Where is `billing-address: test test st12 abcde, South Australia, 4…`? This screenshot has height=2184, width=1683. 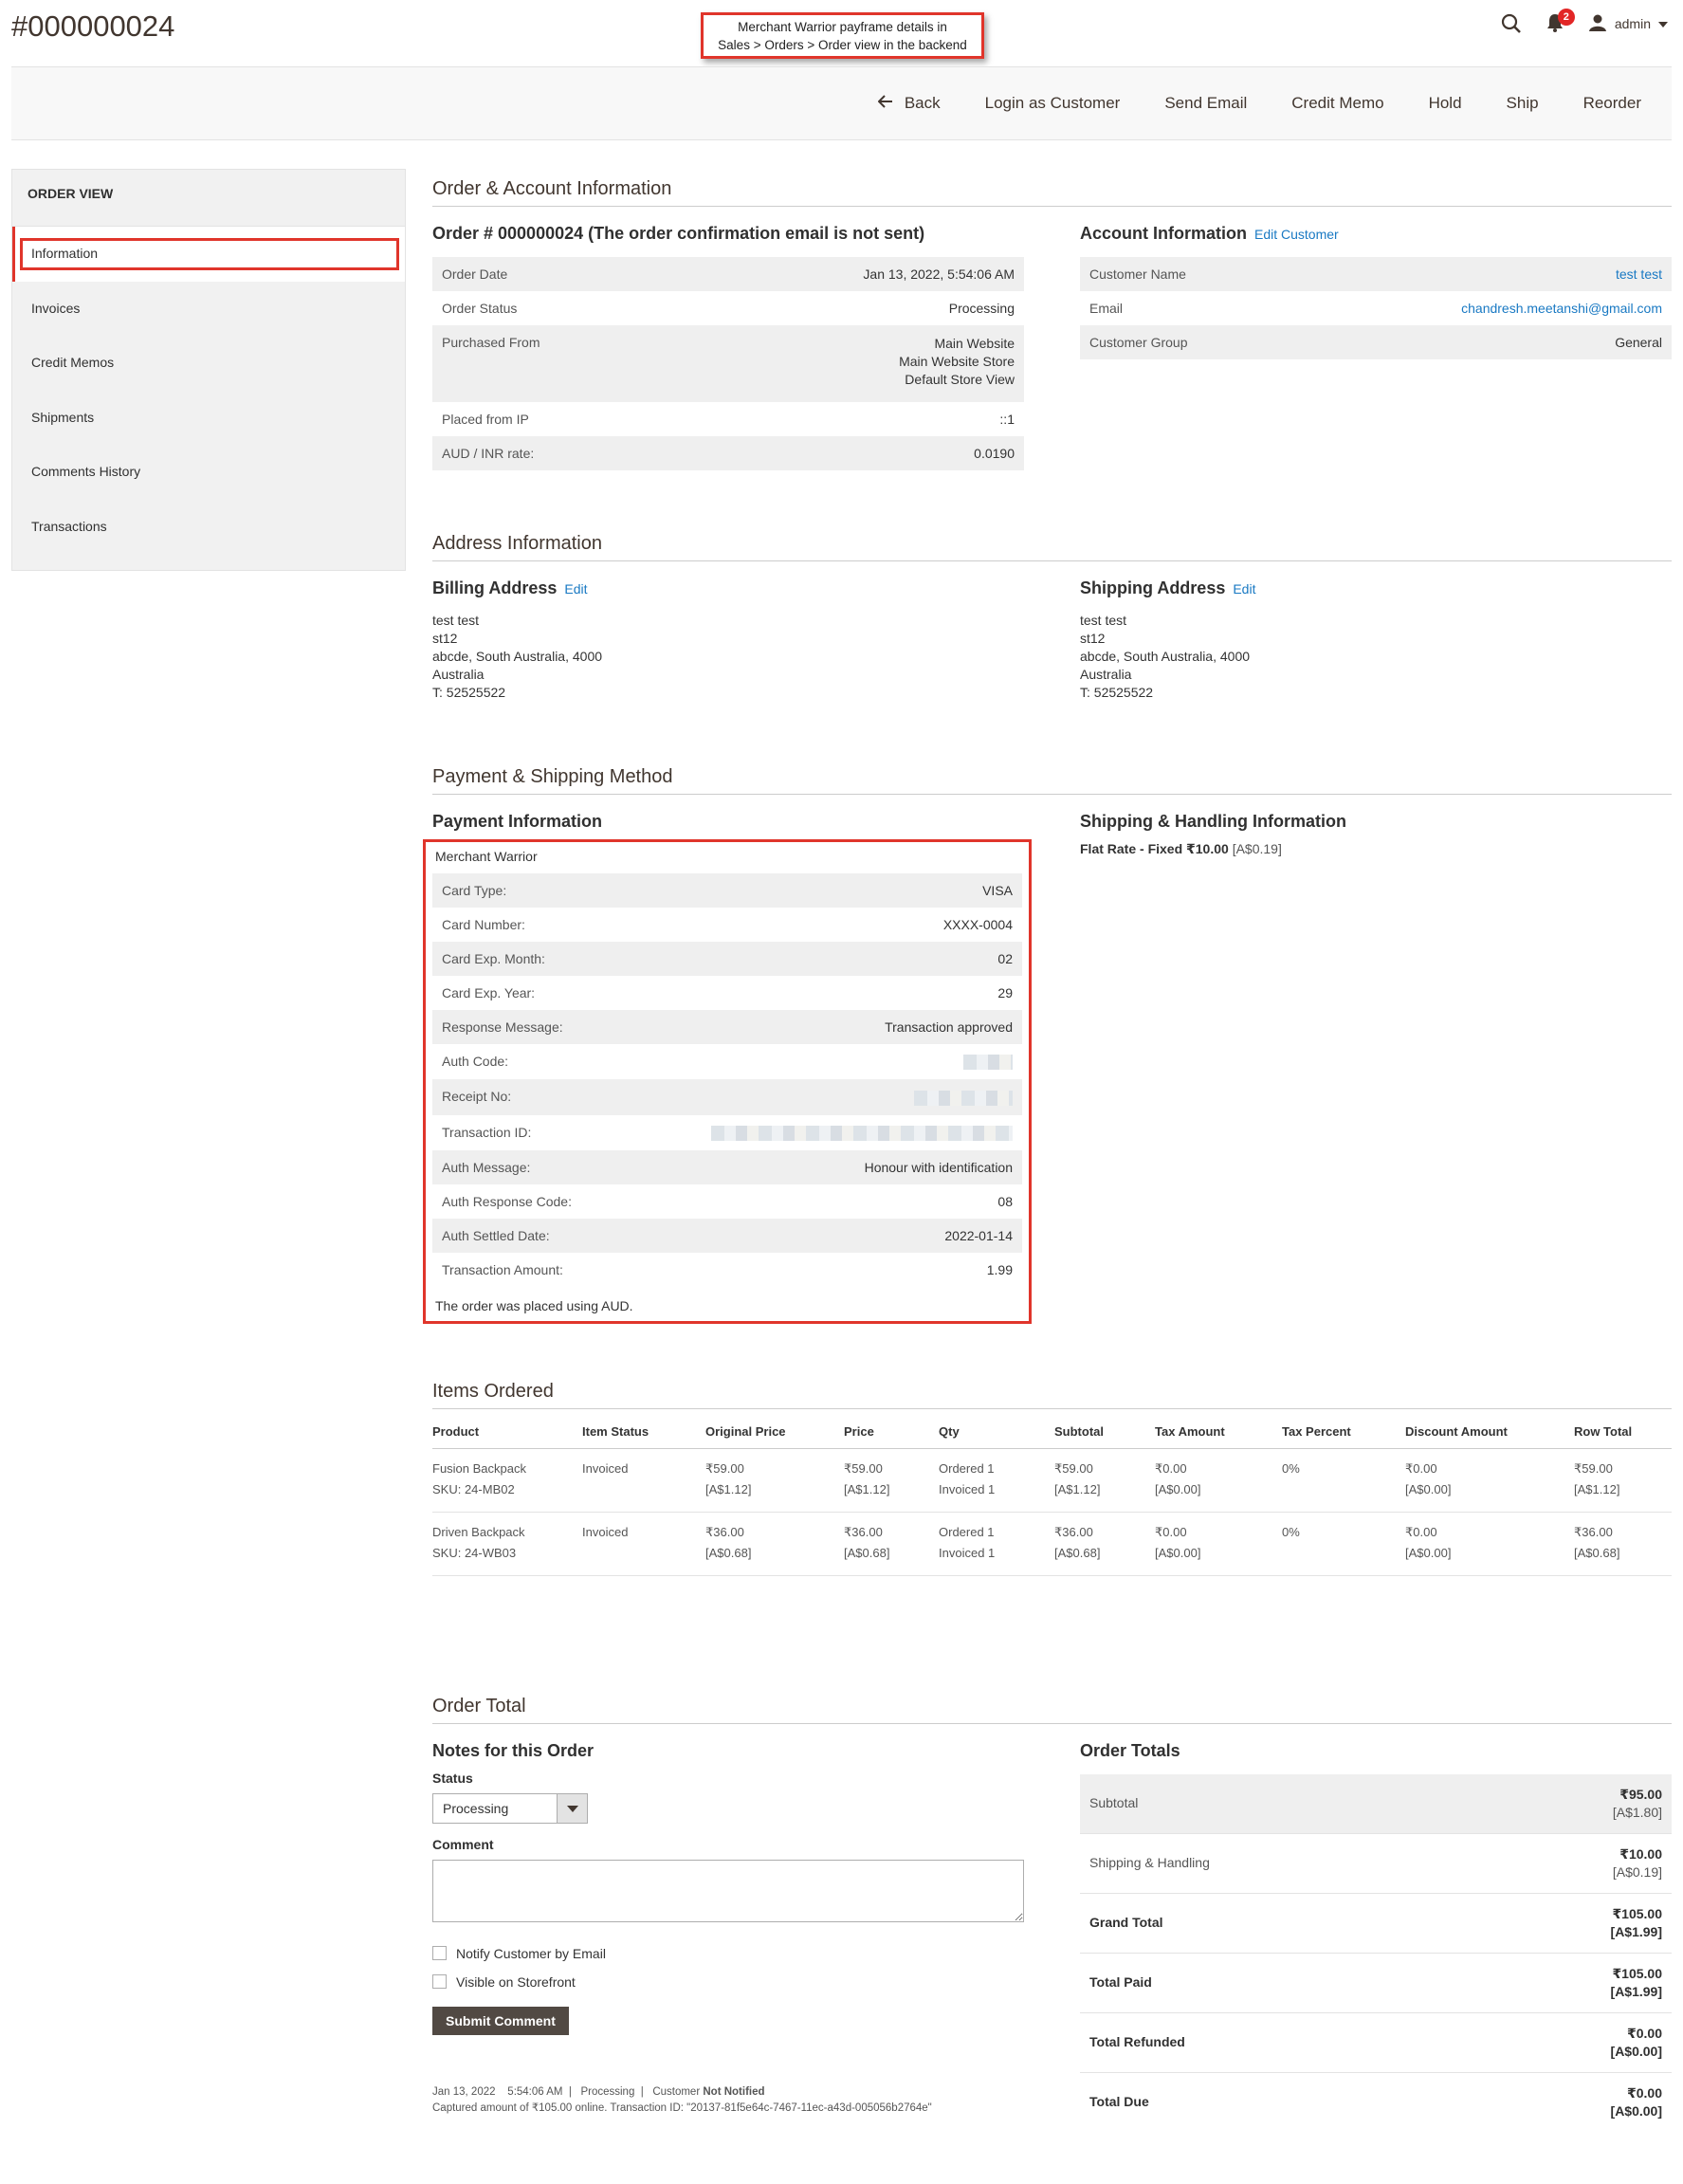 billing-address: test test st12 abcde, South Australia, 4… is located at coordinates (728, 657).